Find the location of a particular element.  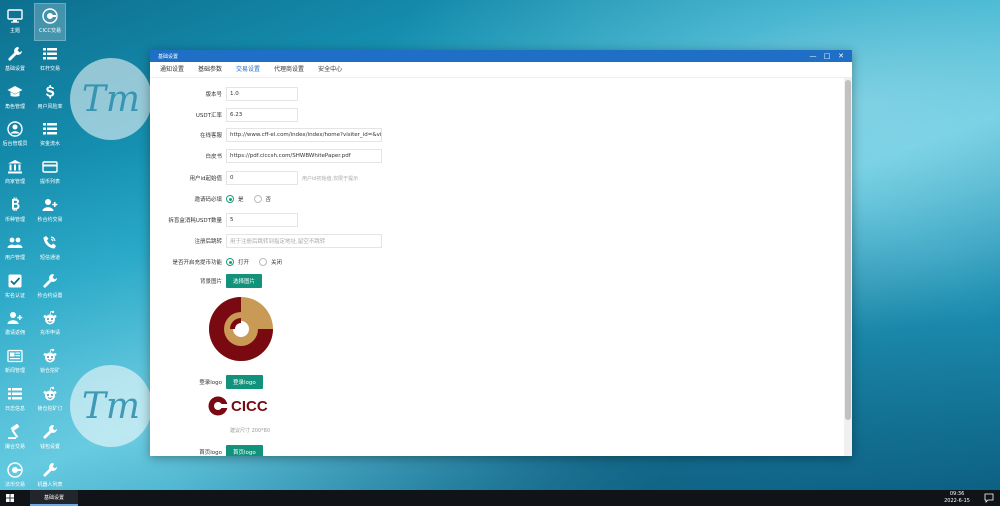

tab-security-center: 安全中心 is located at coordinates (330, 70).